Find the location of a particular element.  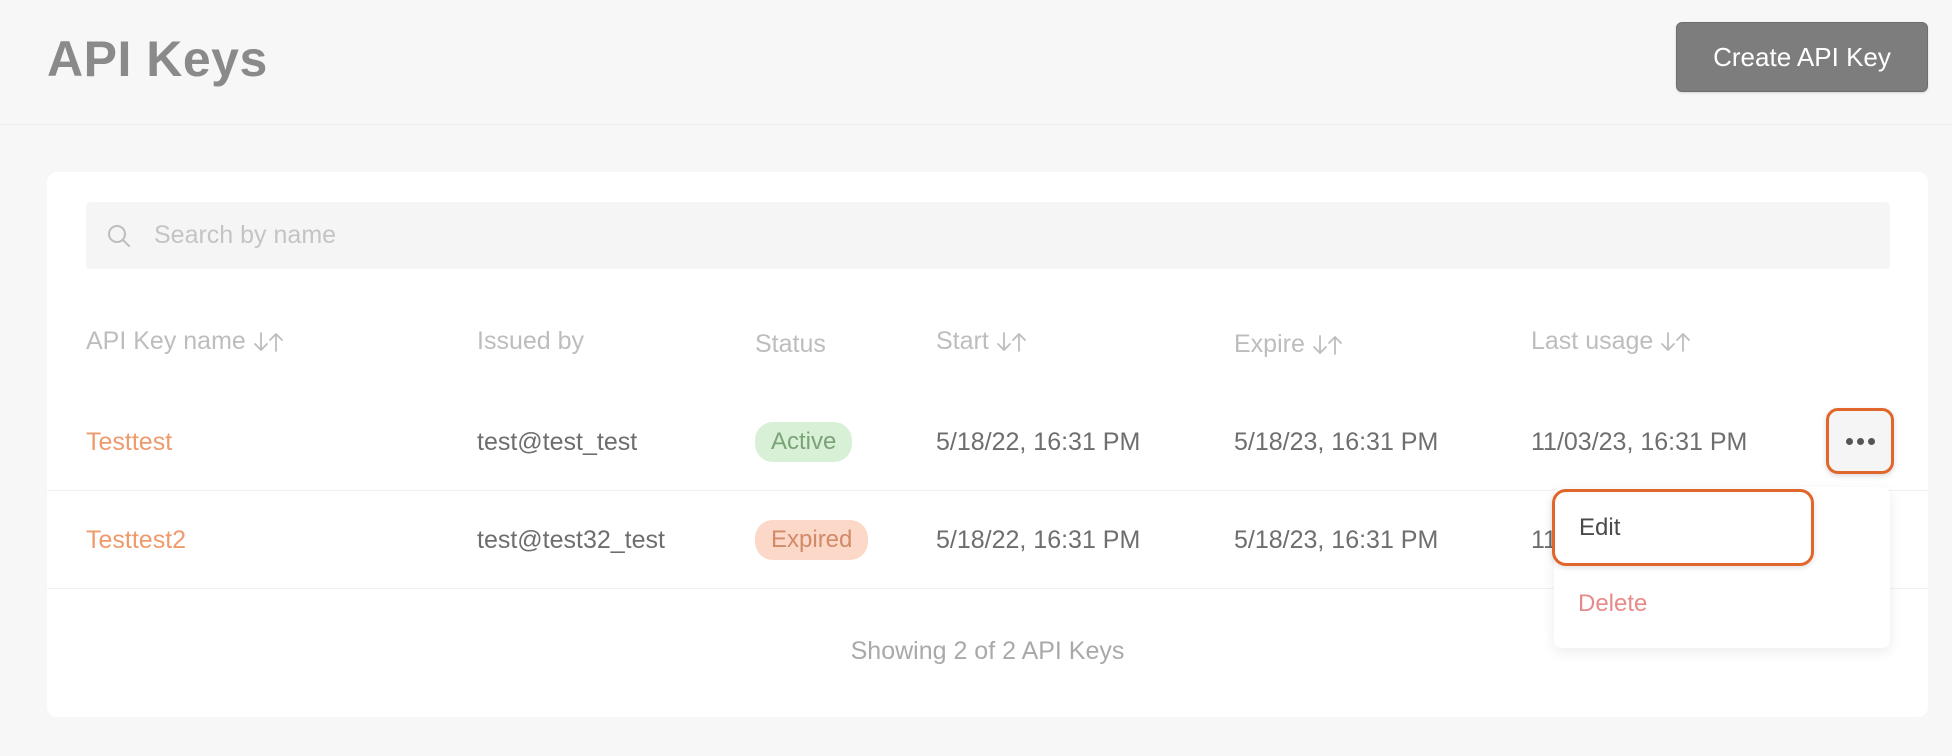

column-header-start: Start is located at coordinates (982, 341).